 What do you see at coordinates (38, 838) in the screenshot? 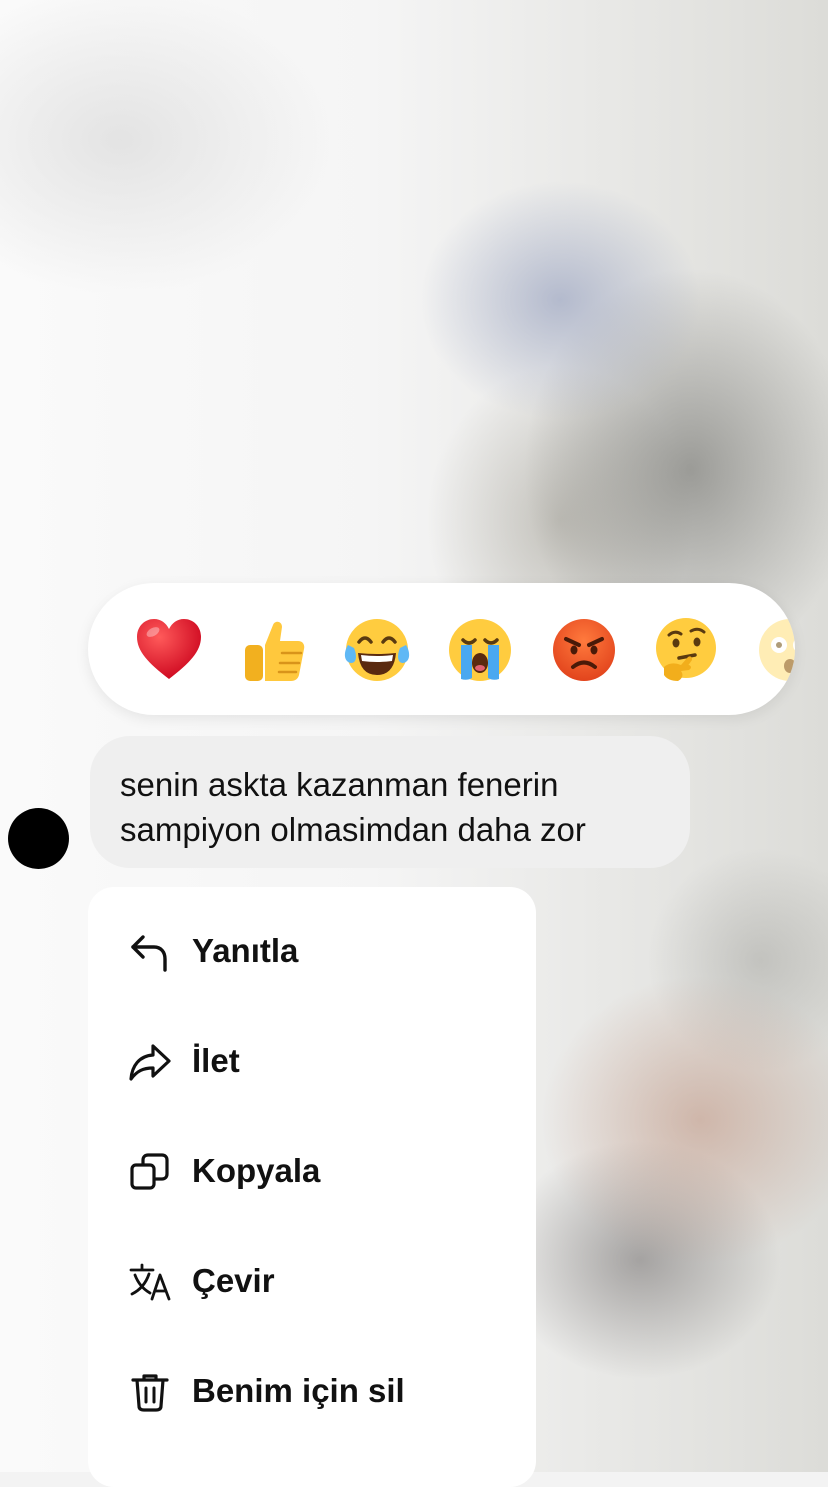
I see `avatar` at bounding box center [38, 838].